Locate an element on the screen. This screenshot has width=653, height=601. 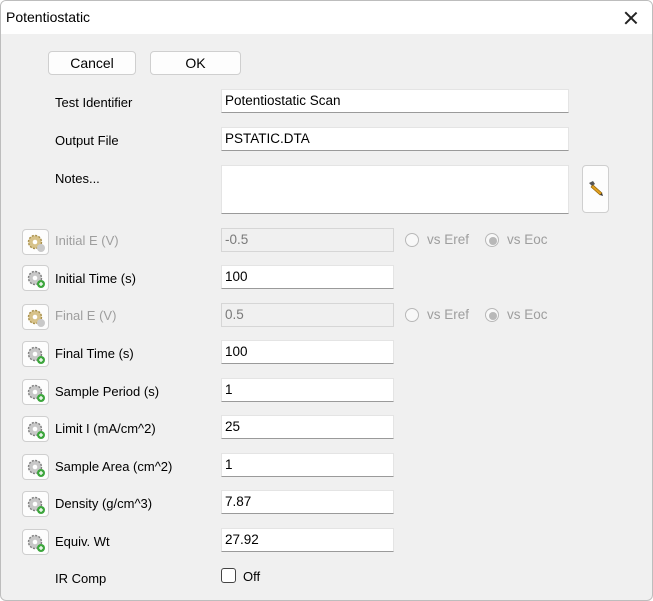
sample-area-input: 1 is located at coordinates (307, 465).